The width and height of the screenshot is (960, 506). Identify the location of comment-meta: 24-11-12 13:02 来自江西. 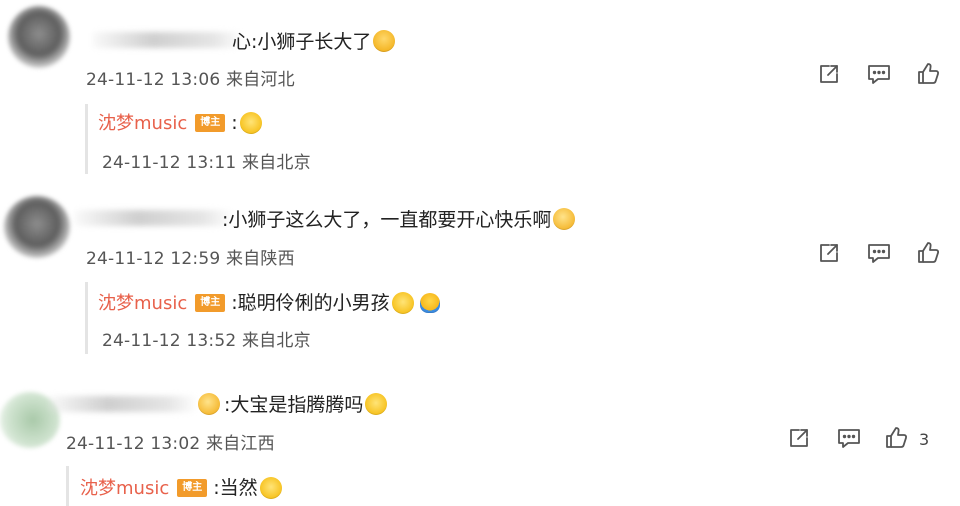
(170, 441).